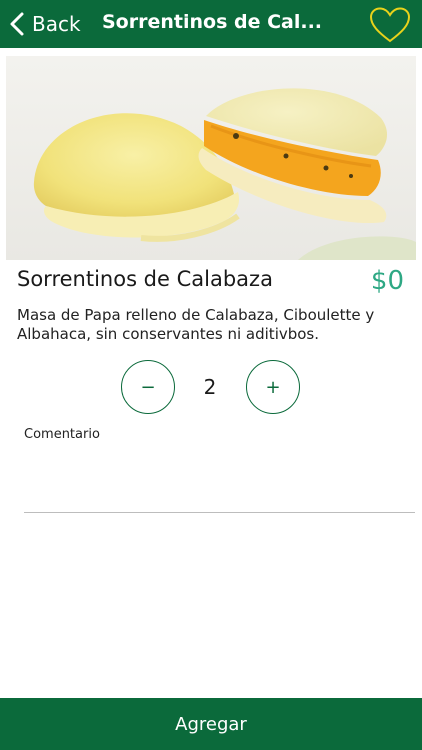 This screenshot has width=422, height=750. Describe the element at coordinates (219, 482) in the screenshot. I see `comment-field` at that location.